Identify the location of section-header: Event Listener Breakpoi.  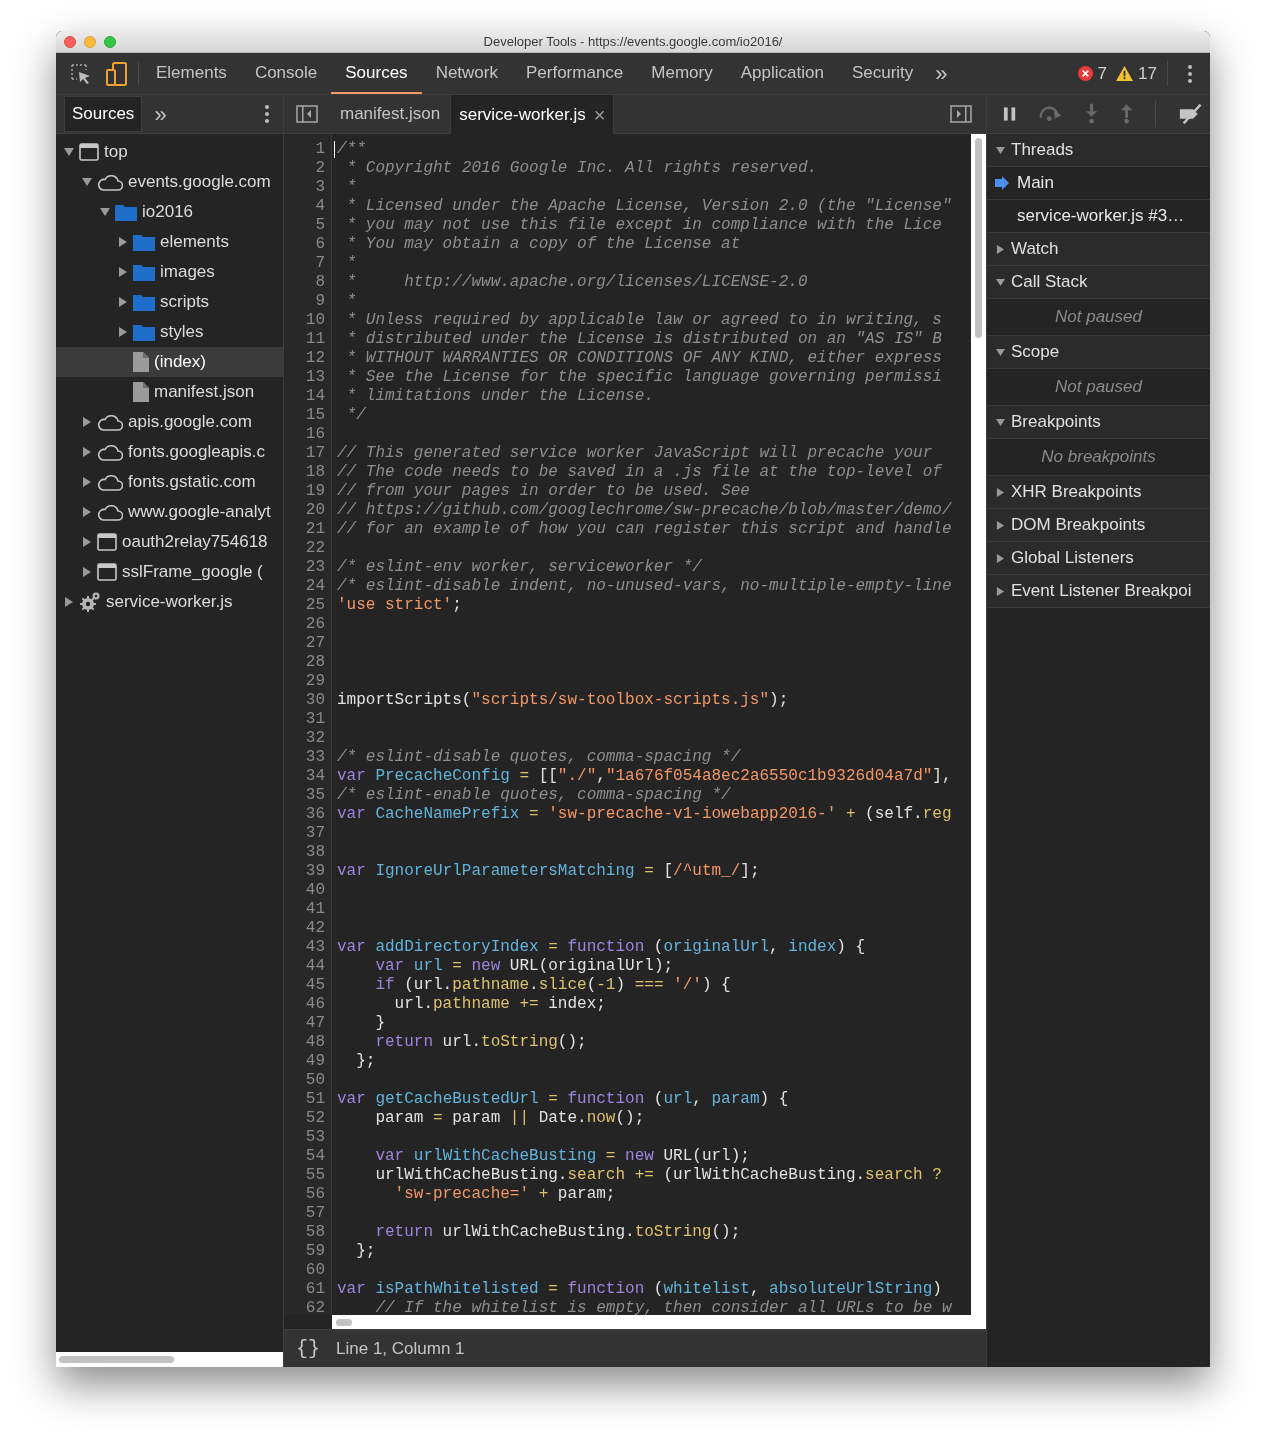
(1098, 591).